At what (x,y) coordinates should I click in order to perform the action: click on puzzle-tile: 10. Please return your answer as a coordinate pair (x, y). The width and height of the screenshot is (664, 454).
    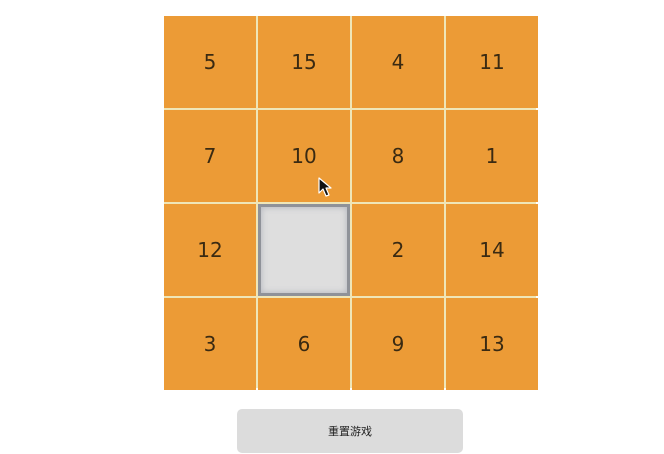
    Looking at the image, I should click on (304, 156).